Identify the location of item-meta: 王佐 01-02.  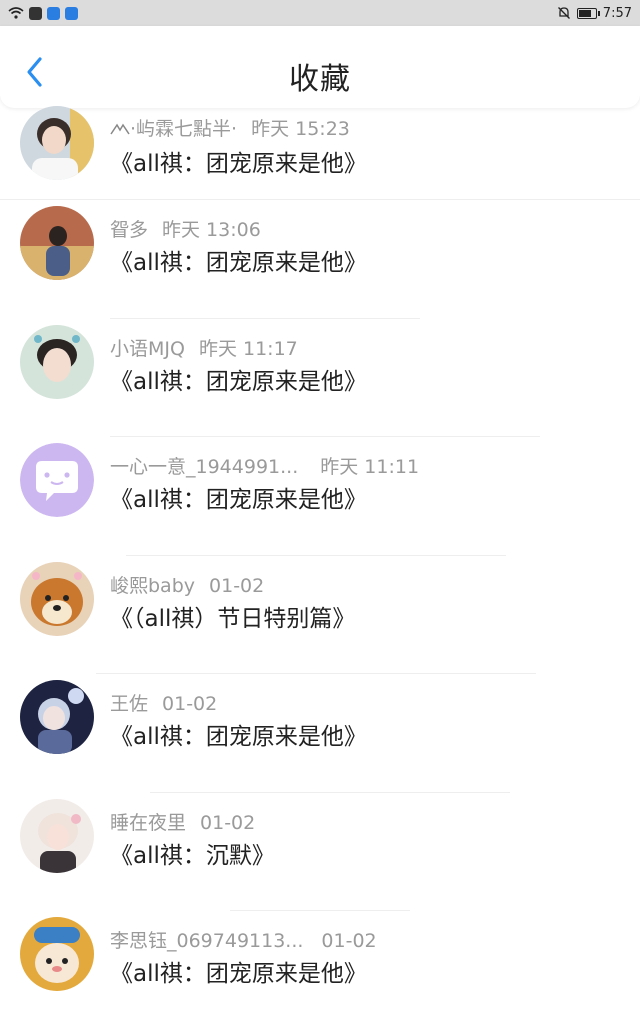
(163, 702).